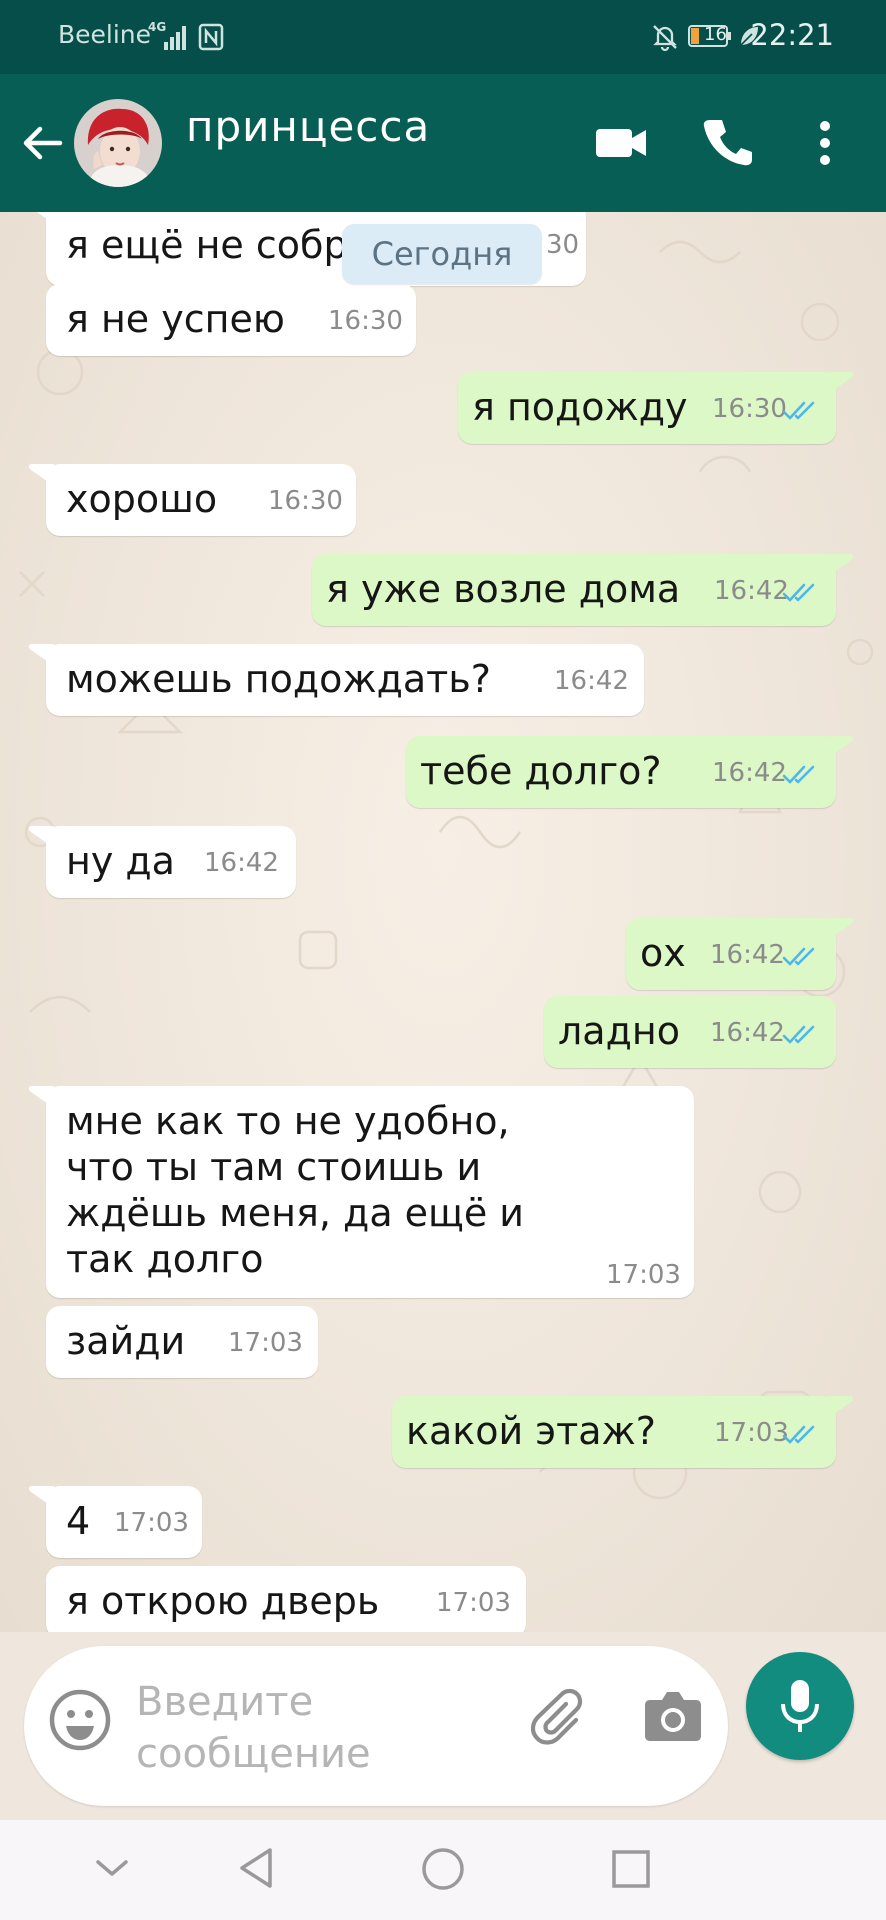 The width and height of the screenshot is (886, 1920). What do you see at coordinates (175, 38) in the screenshot?
I see `signal-strength-icon` at bounding box center [175, 38].